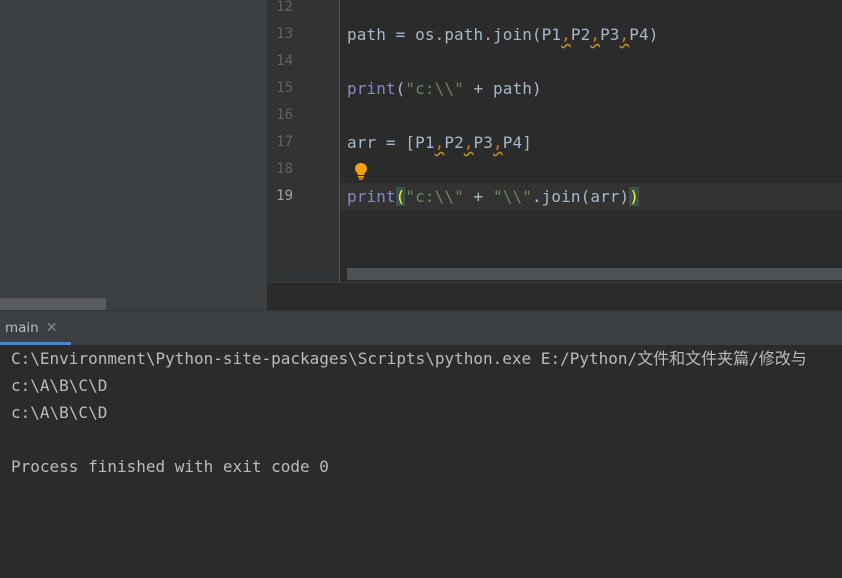  Describe the element at coordinates (391, 142) in the screenshot. I see `code-token: arr = [P1` at that location.